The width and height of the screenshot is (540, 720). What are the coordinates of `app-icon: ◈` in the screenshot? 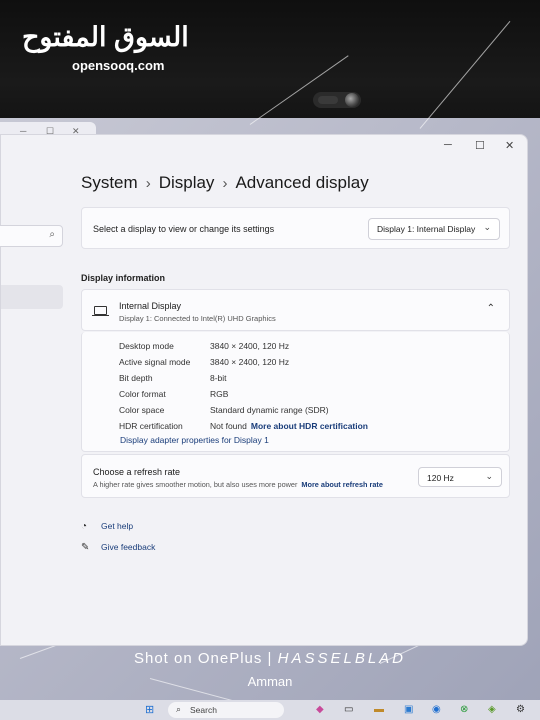 It's located at (492, 709).